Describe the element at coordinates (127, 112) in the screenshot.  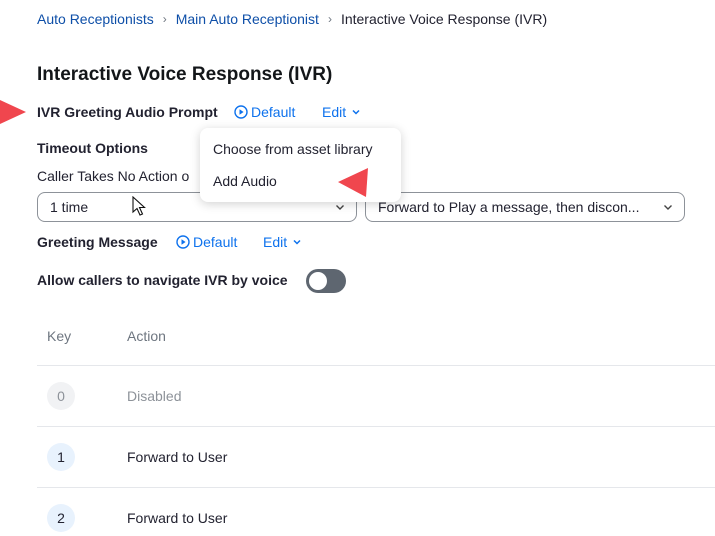
I see `ivr-greeting-label: IVR Greeting Audio Prompt` at that location.